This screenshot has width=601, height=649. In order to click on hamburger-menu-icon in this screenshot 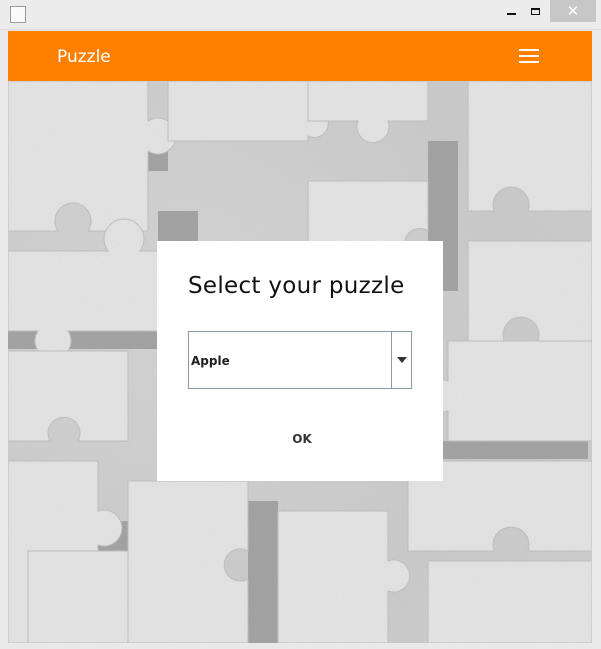, I will do `click(530, 57)`.